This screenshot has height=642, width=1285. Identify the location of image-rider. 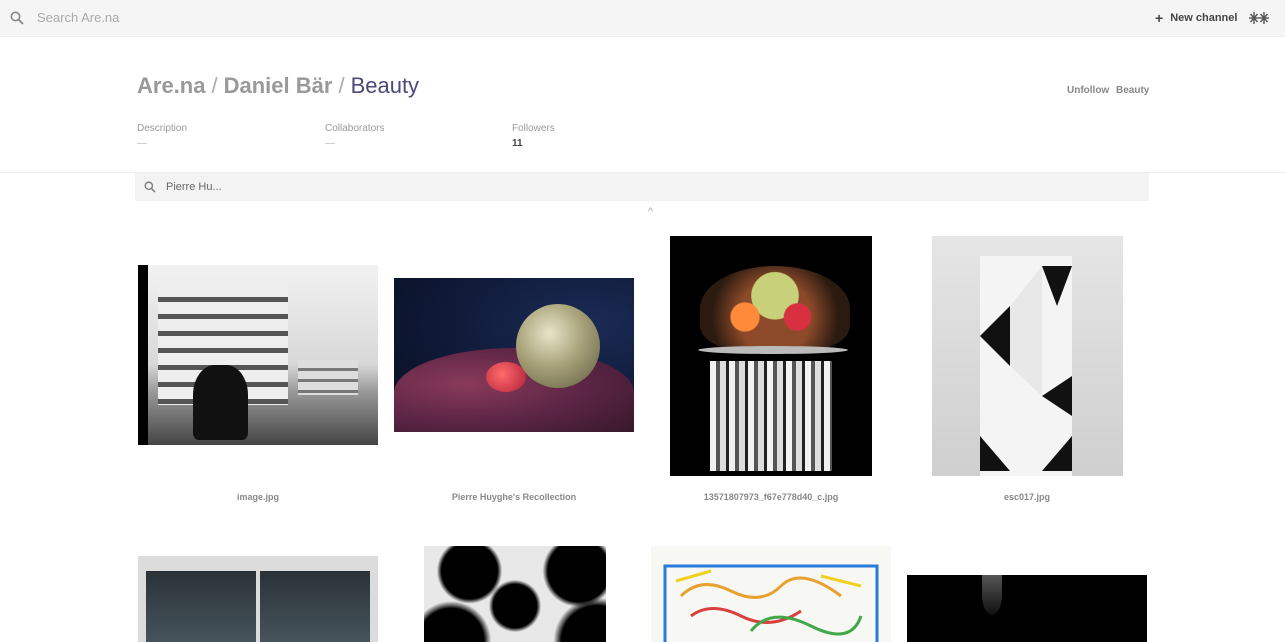
(220, 402).